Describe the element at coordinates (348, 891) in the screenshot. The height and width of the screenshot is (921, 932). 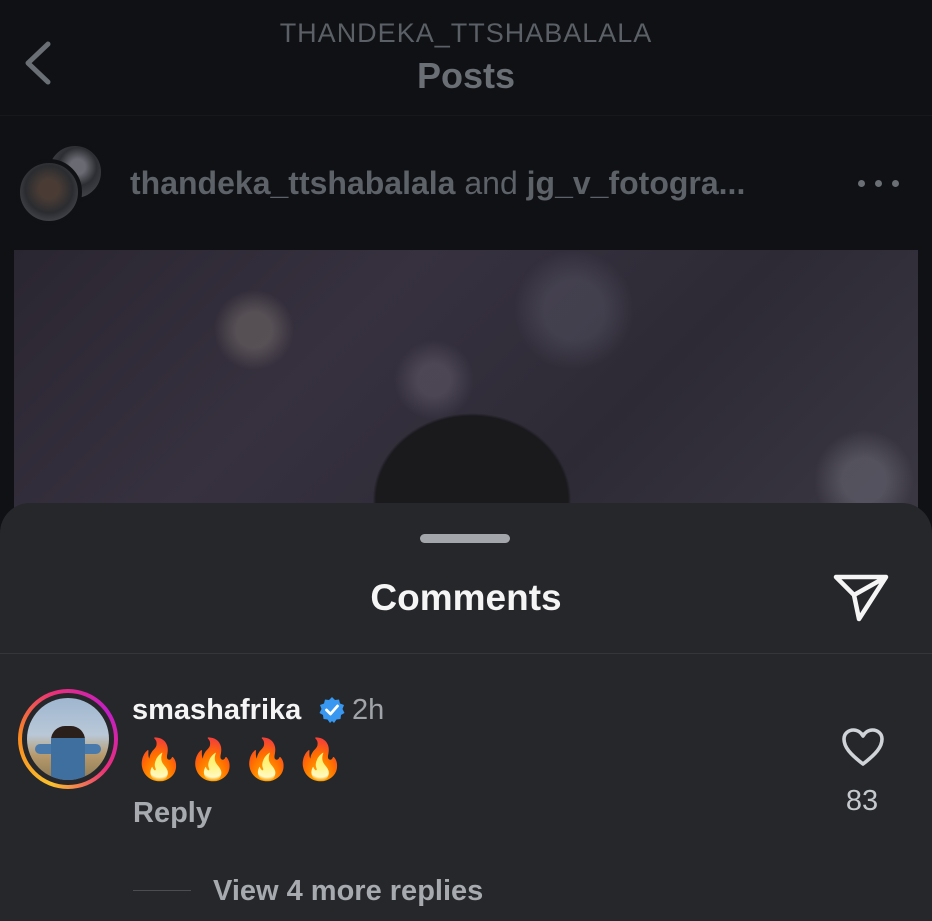
I see `view-replies-button: View 4 more replies` at that location.